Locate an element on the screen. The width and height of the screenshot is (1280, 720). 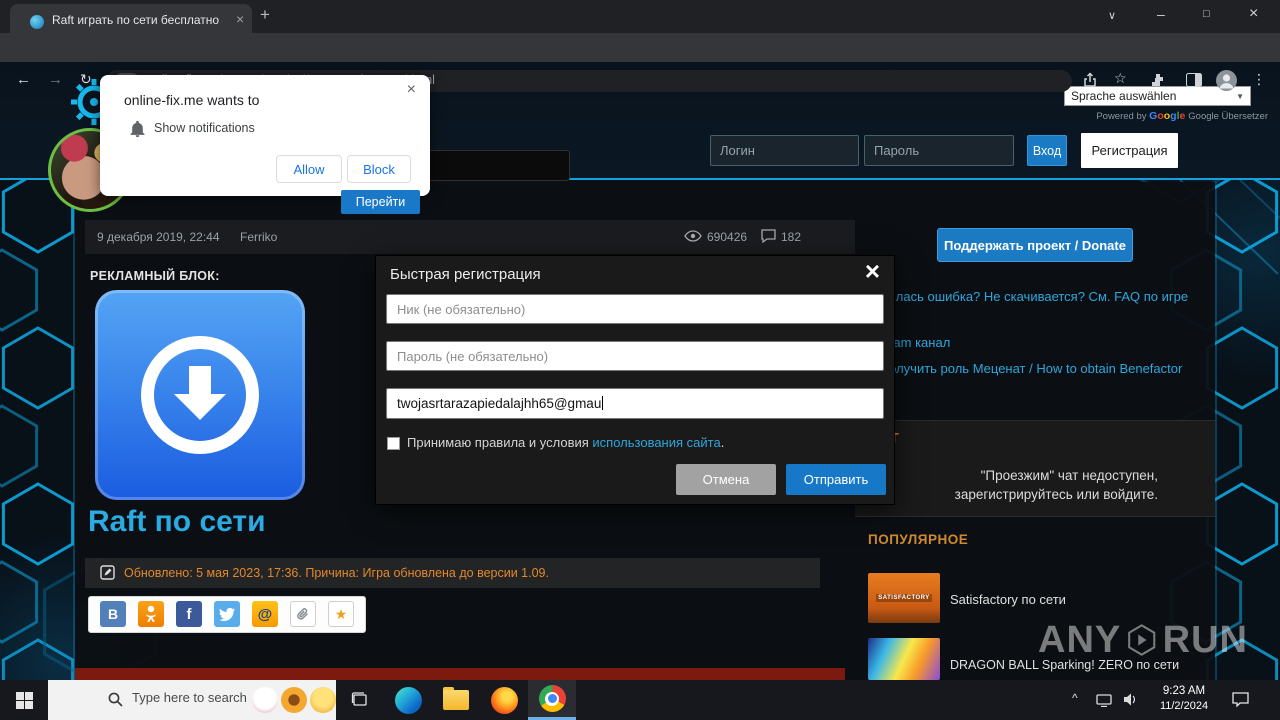
odnoklassniki-icon is located at coordinates (151, 614).